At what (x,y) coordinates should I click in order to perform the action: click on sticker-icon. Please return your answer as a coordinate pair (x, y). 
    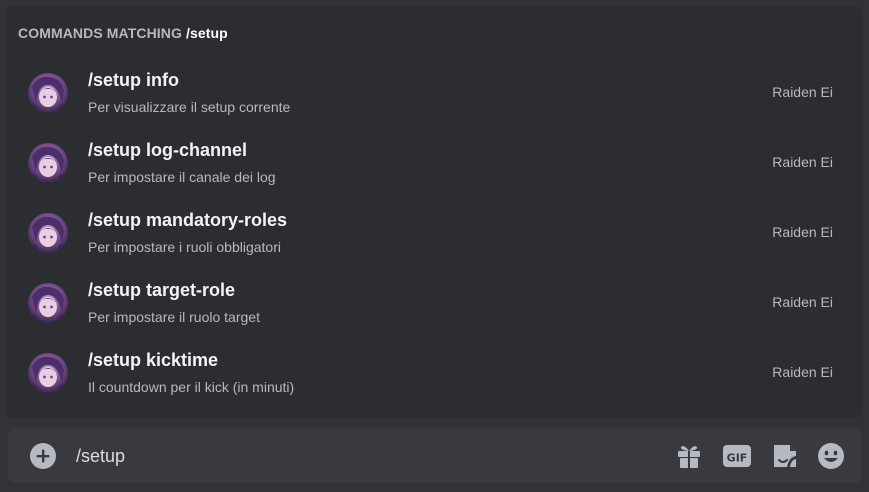
    Looking at the image, I should click on (785, 456).